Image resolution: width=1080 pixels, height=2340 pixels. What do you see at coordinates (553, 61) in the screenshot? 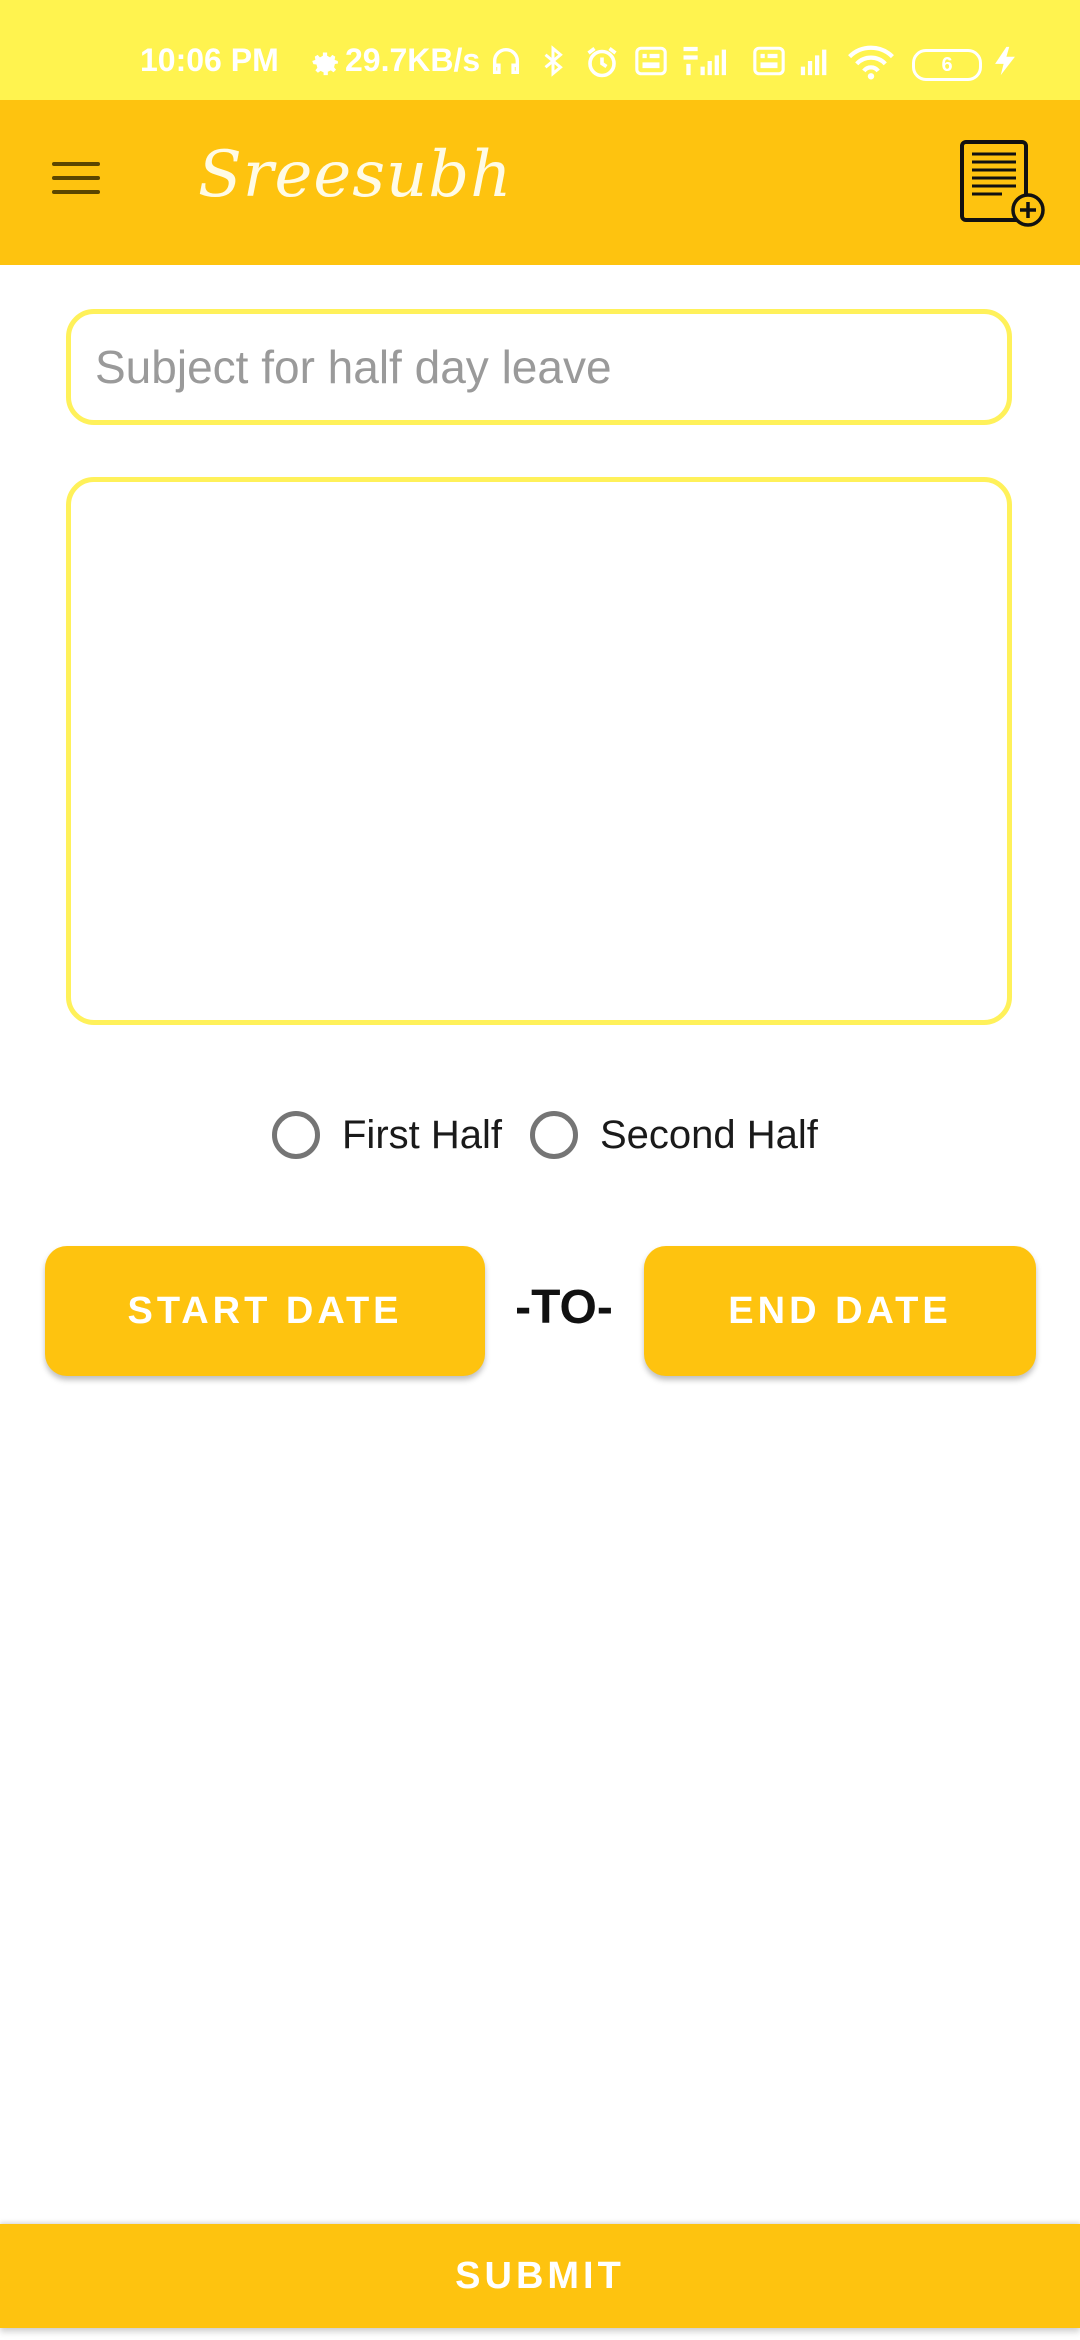
I see `bluetooth-icon` at bounding box center [553, 61].